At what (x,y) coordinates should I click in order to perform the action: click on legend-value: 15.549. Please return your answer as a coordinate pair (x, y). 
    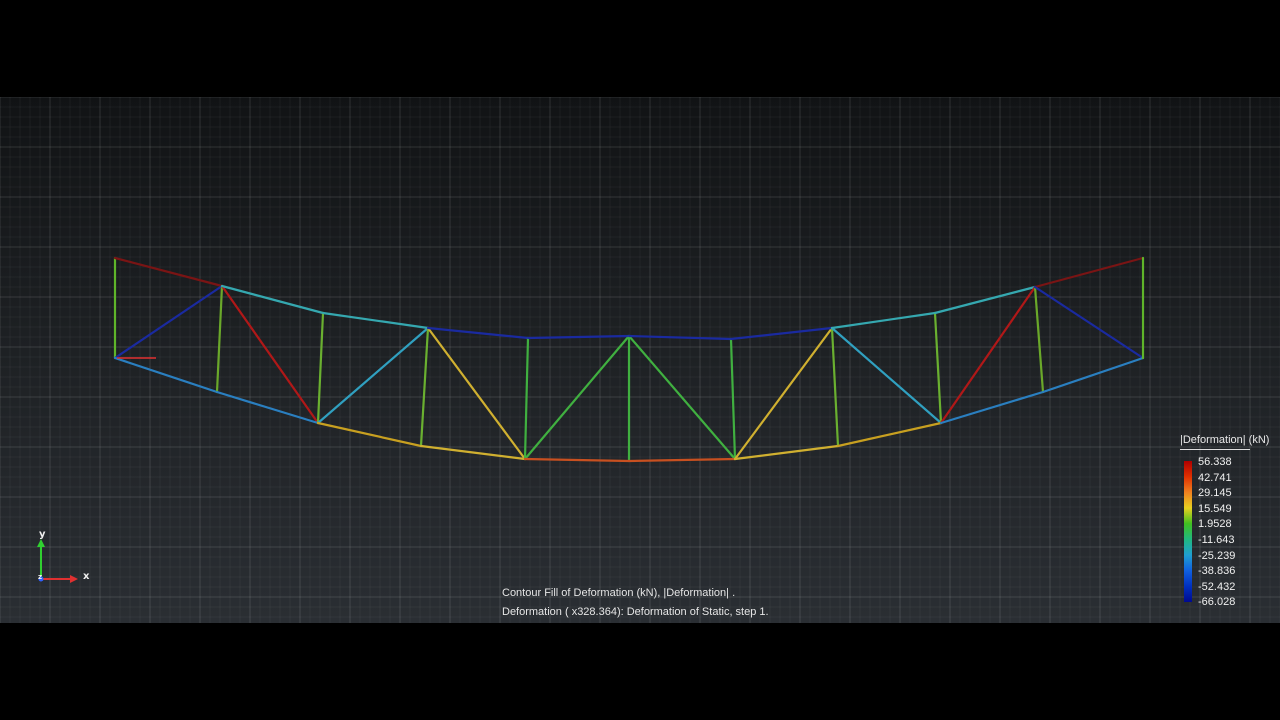
    Looking at the image, I should click on (1215, 508).